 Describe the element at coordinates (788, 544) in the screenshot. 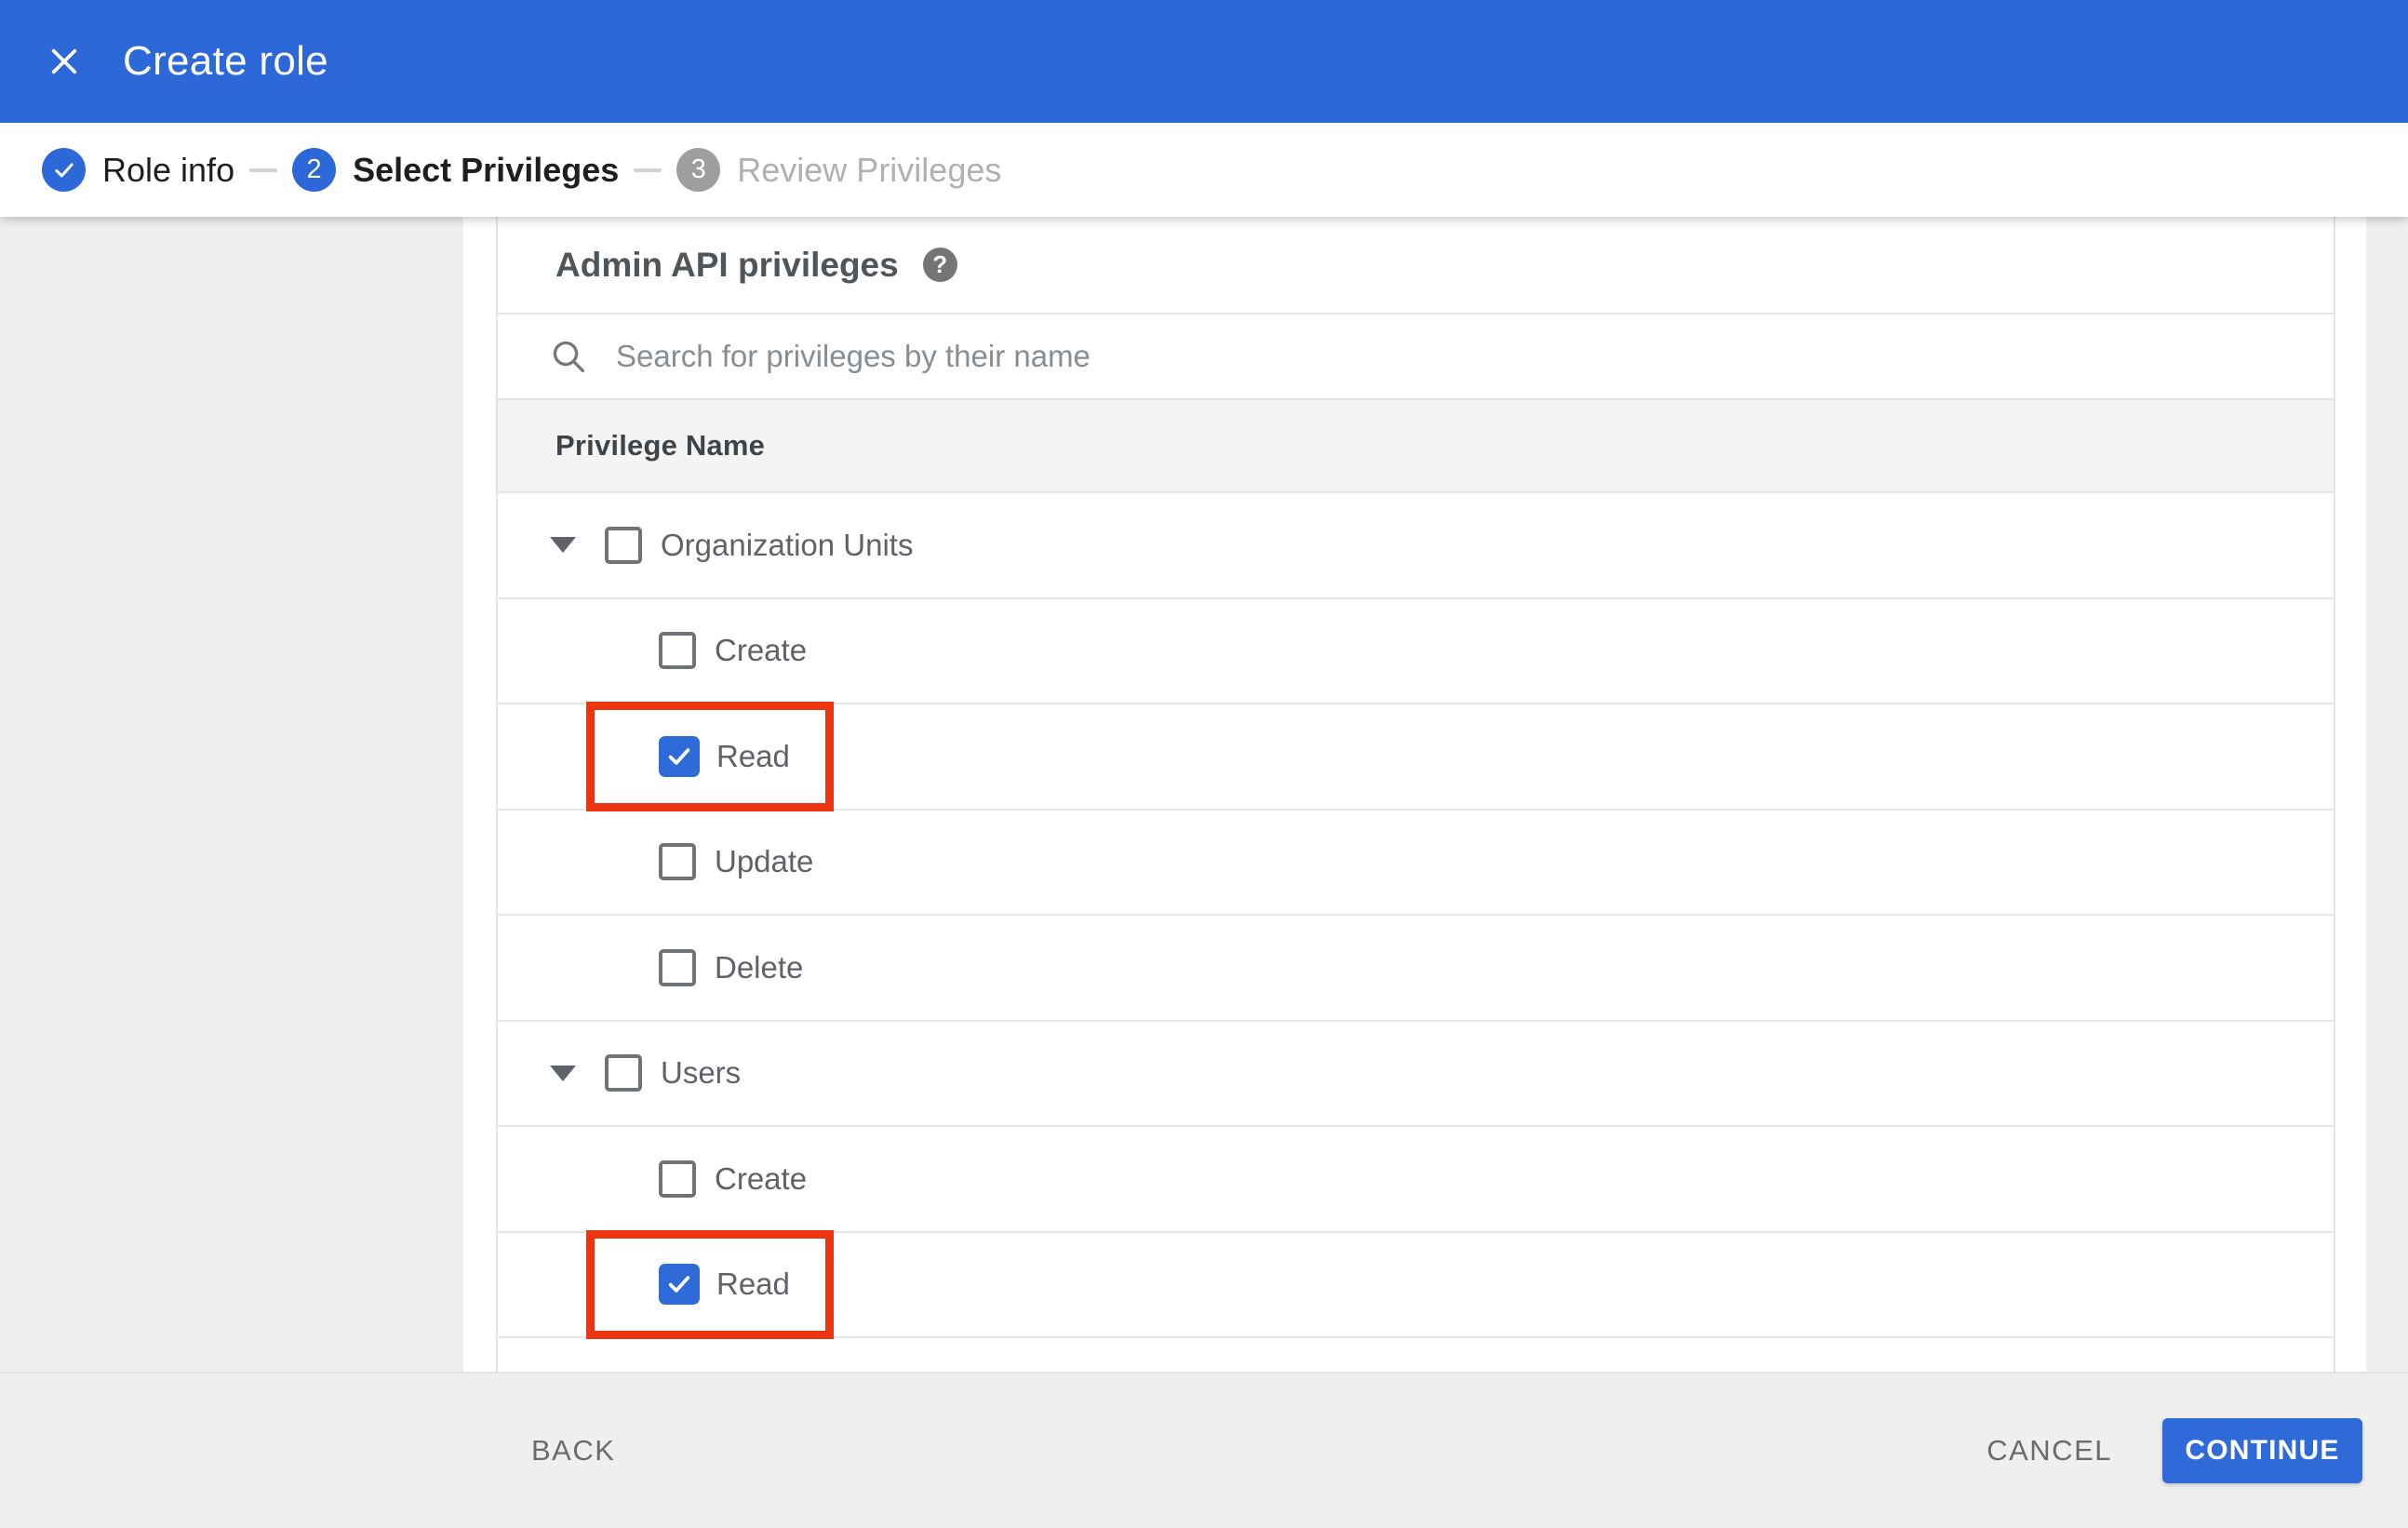

I see `privilege-label: Organization Units` at that location.